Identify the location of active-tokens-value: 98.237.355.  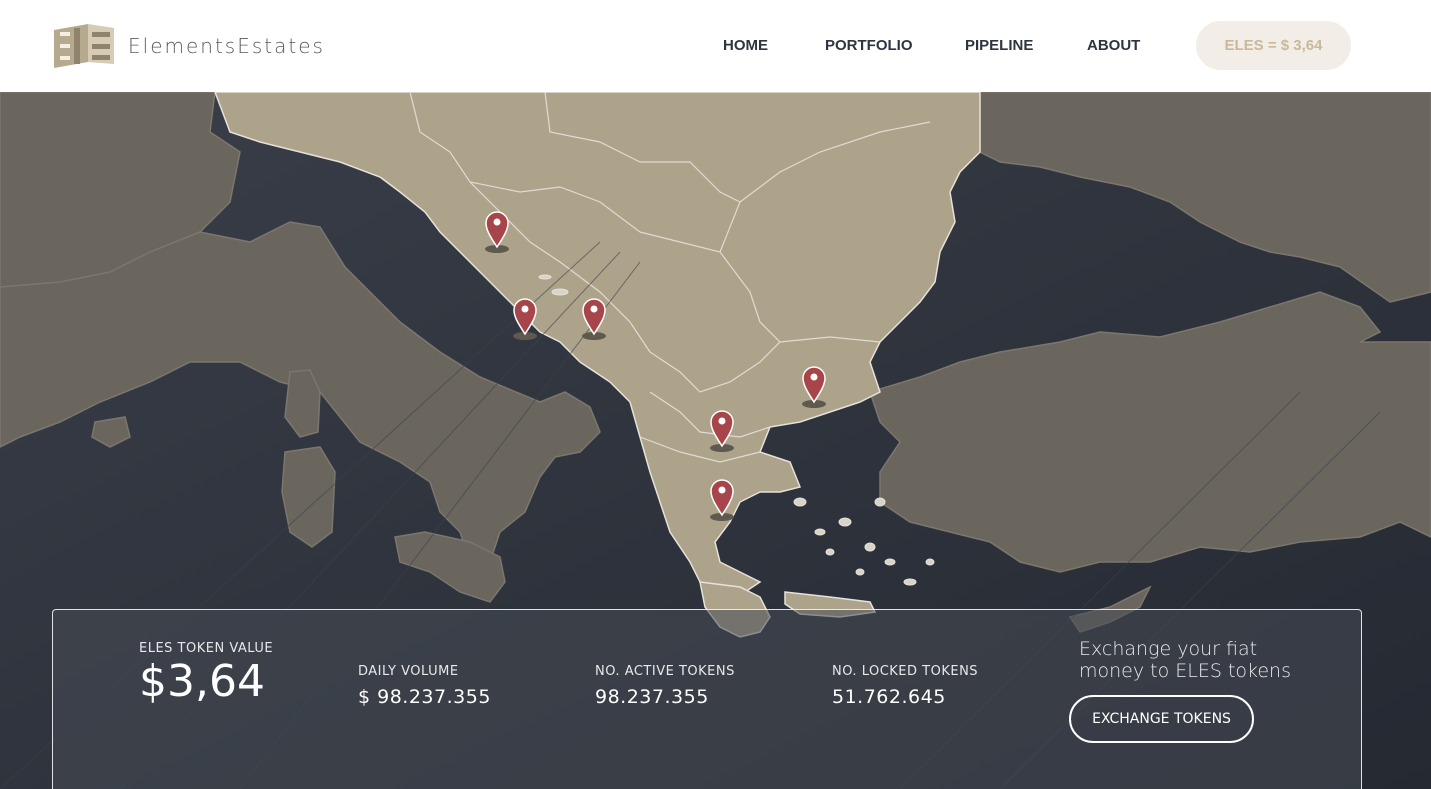
(652, 697).